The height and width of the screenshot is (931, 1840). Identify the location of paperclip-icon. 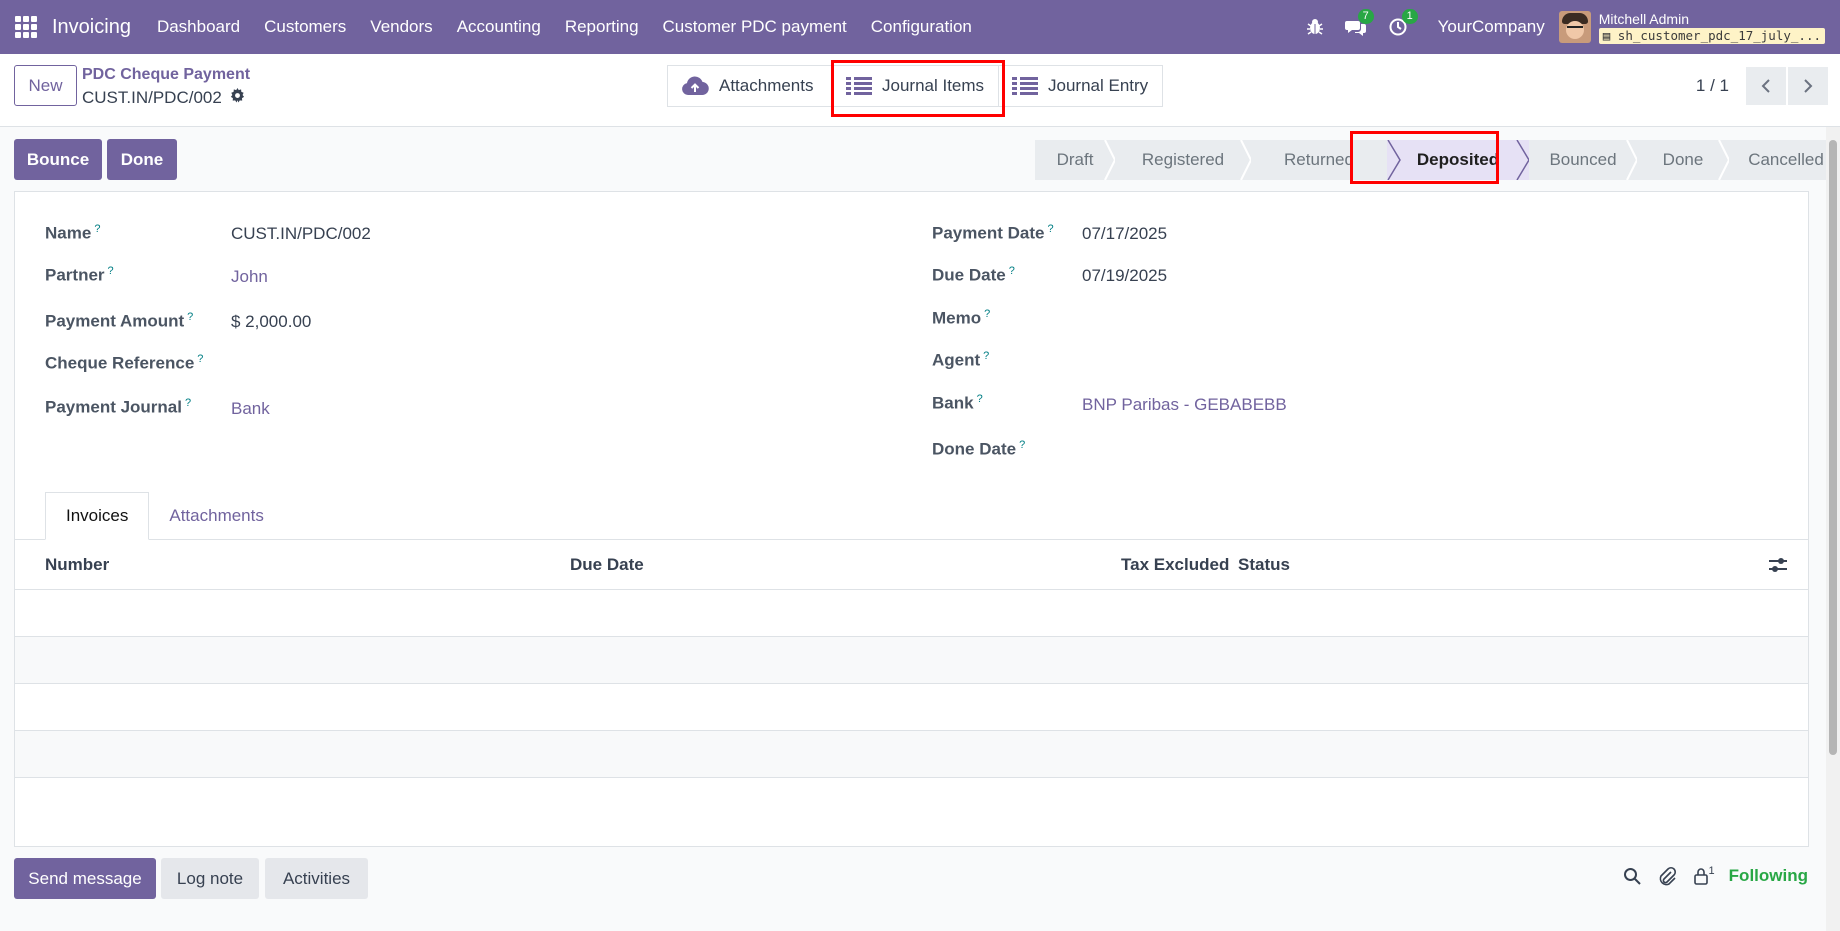
(1667, 876).